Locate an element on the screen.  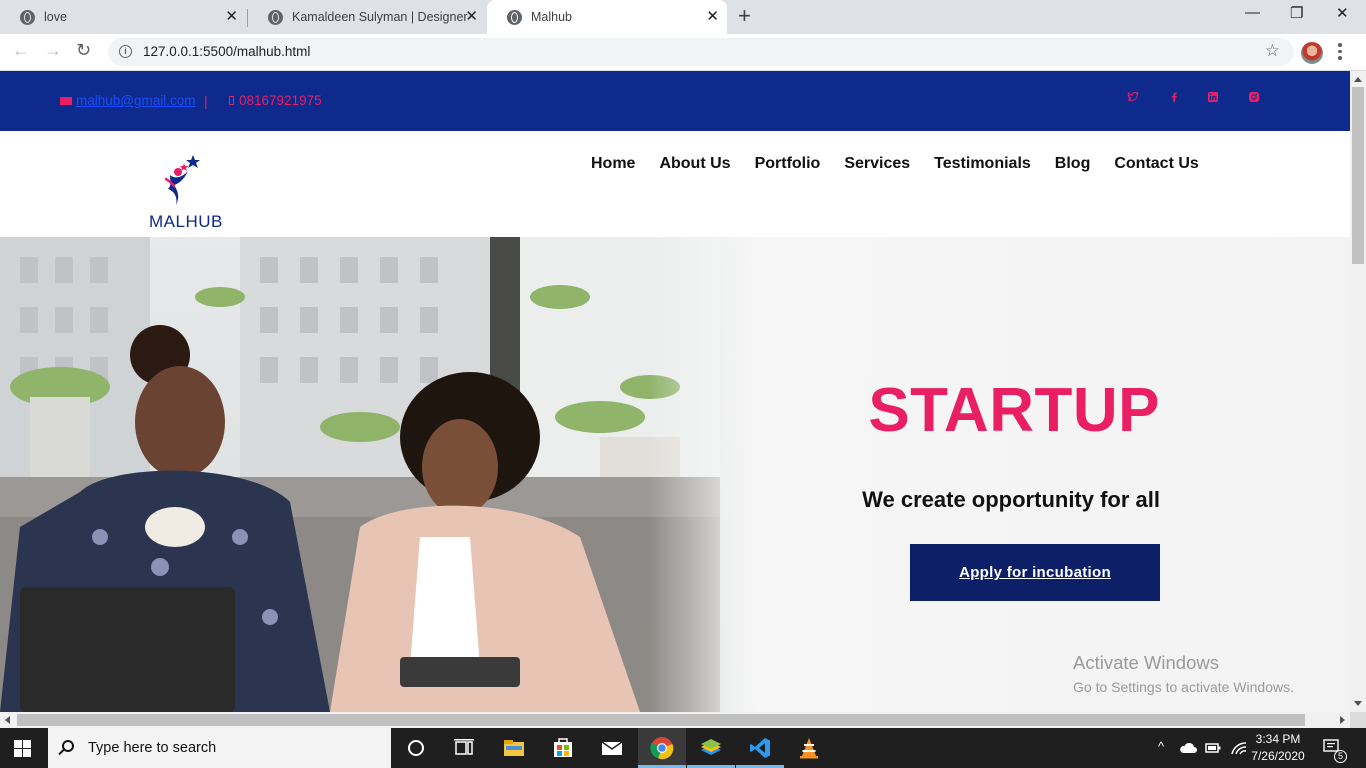
nav-blog: Blog is located at coordinates (1073, 164).